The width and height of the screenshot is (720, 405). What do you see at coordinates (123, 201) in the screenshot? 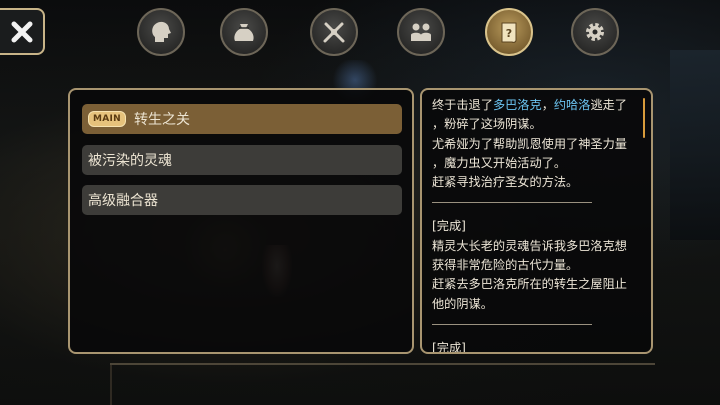
I see `quest-item-label: 高级融合器` at bounding box center [123, 201].